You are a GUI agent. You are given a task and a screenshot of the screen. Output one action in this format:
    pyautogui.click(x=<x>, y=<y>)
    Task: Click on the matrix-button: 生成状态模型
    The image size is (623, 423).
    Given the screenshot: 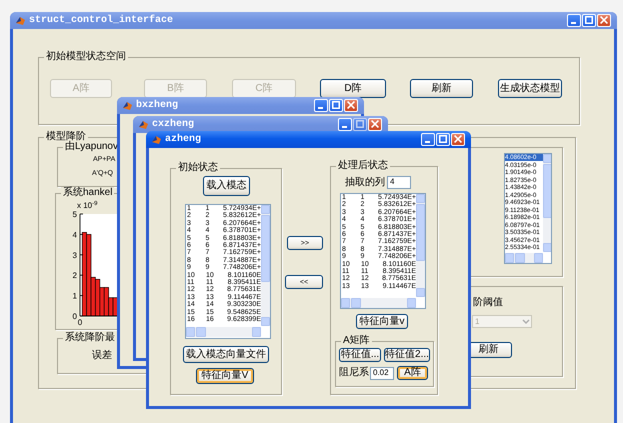 What is the action you would take?
    pyautogui.click(x=530, y=88)
    